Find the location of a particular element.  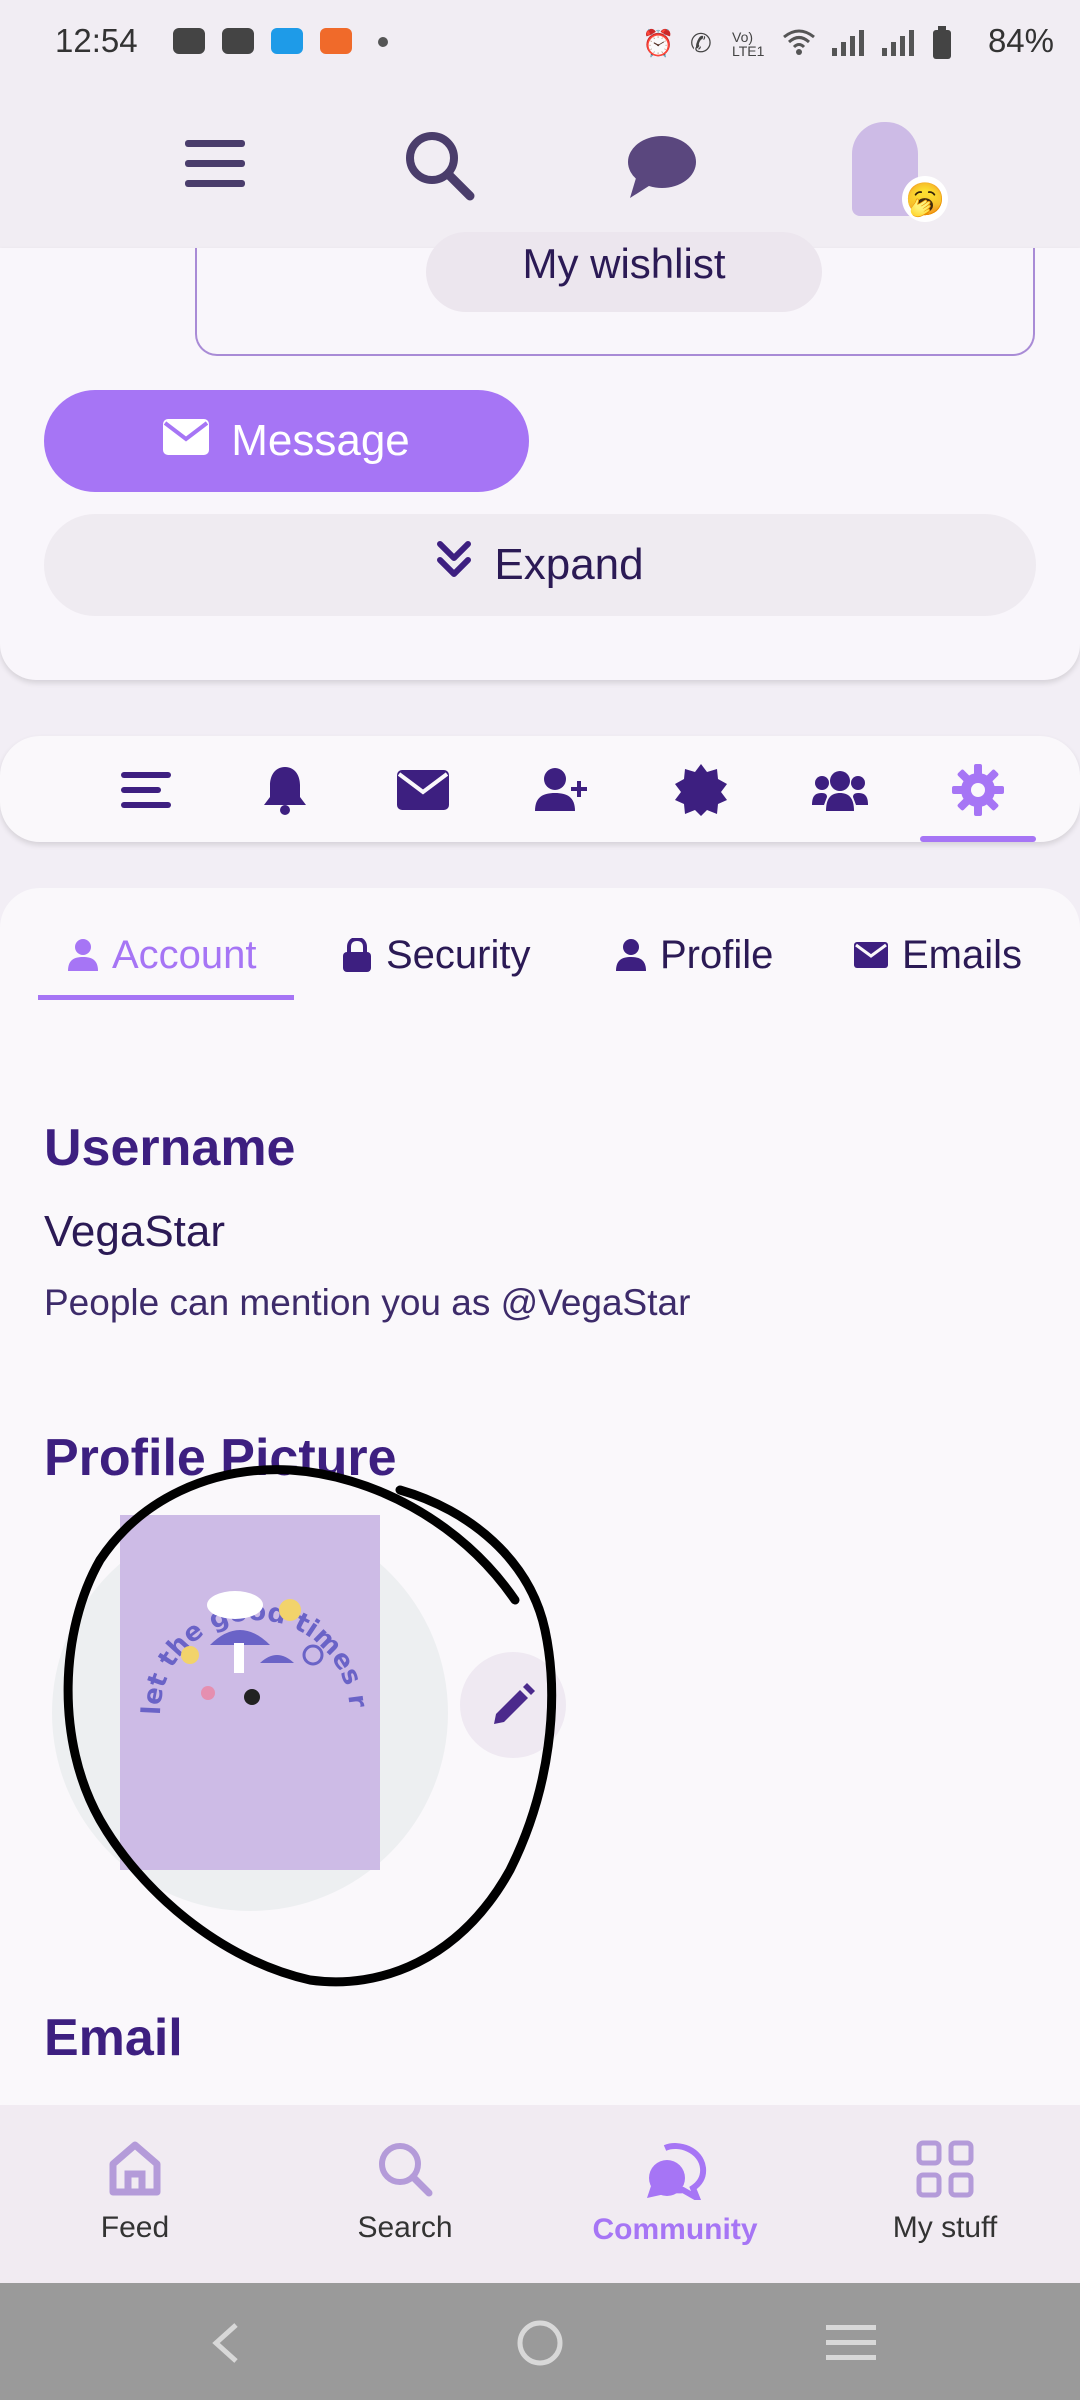

system-navigation-bar is located at coordinates (540, 2341).